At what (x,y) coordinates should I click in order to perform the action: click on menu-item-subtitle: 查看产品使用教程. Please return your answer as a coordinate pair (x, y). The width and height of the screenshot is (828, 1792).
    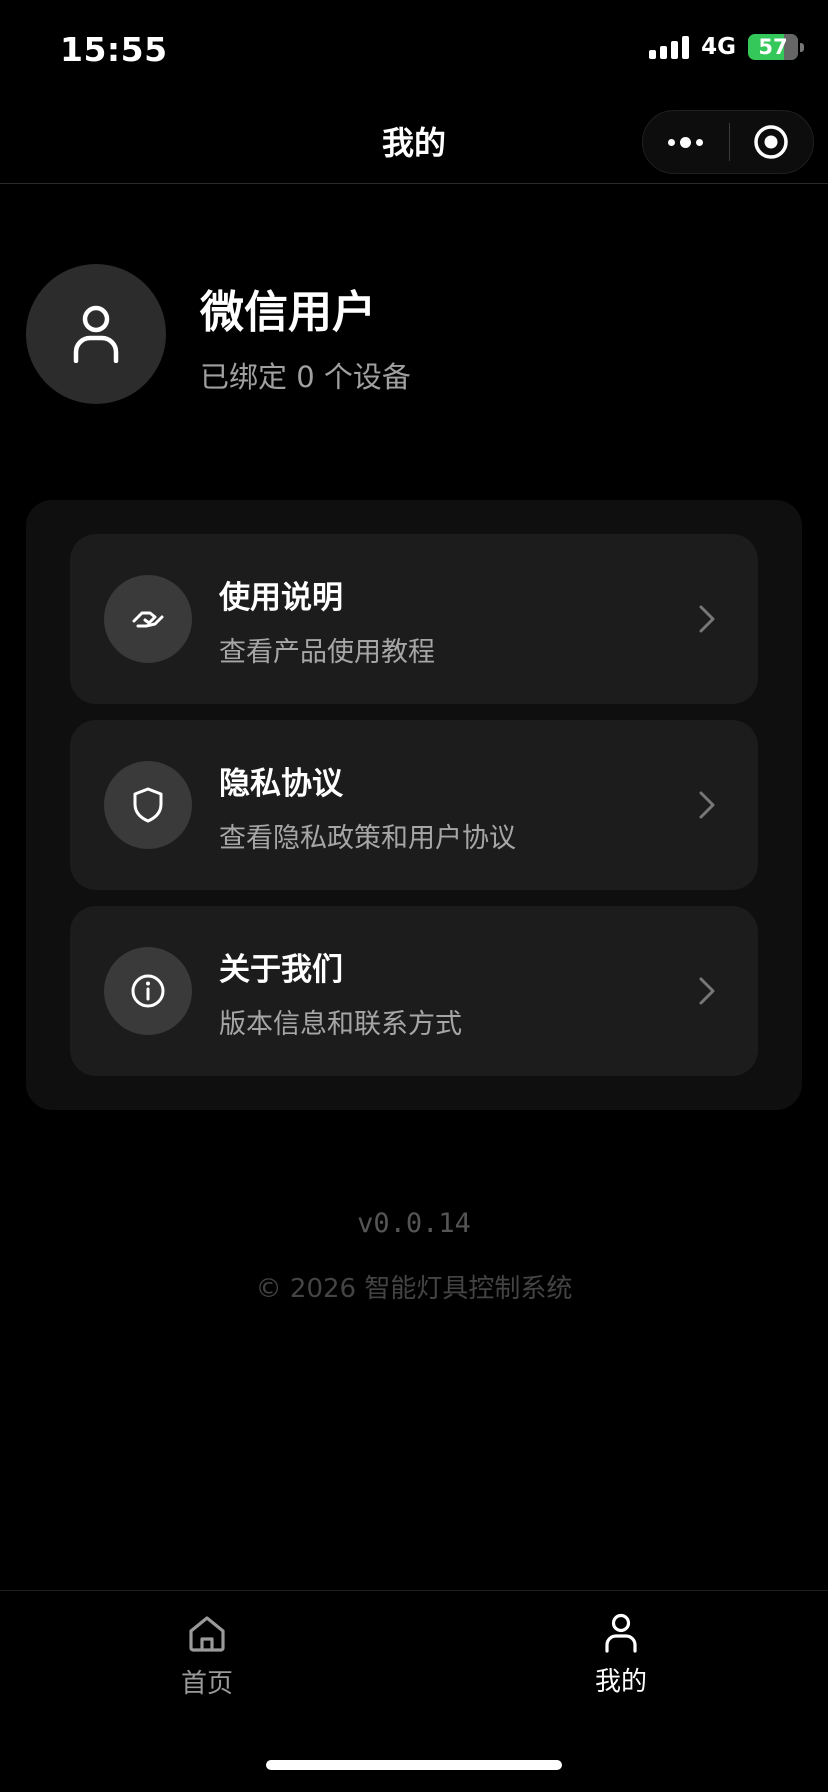
    Looking at the image, I should click on (327, 652).